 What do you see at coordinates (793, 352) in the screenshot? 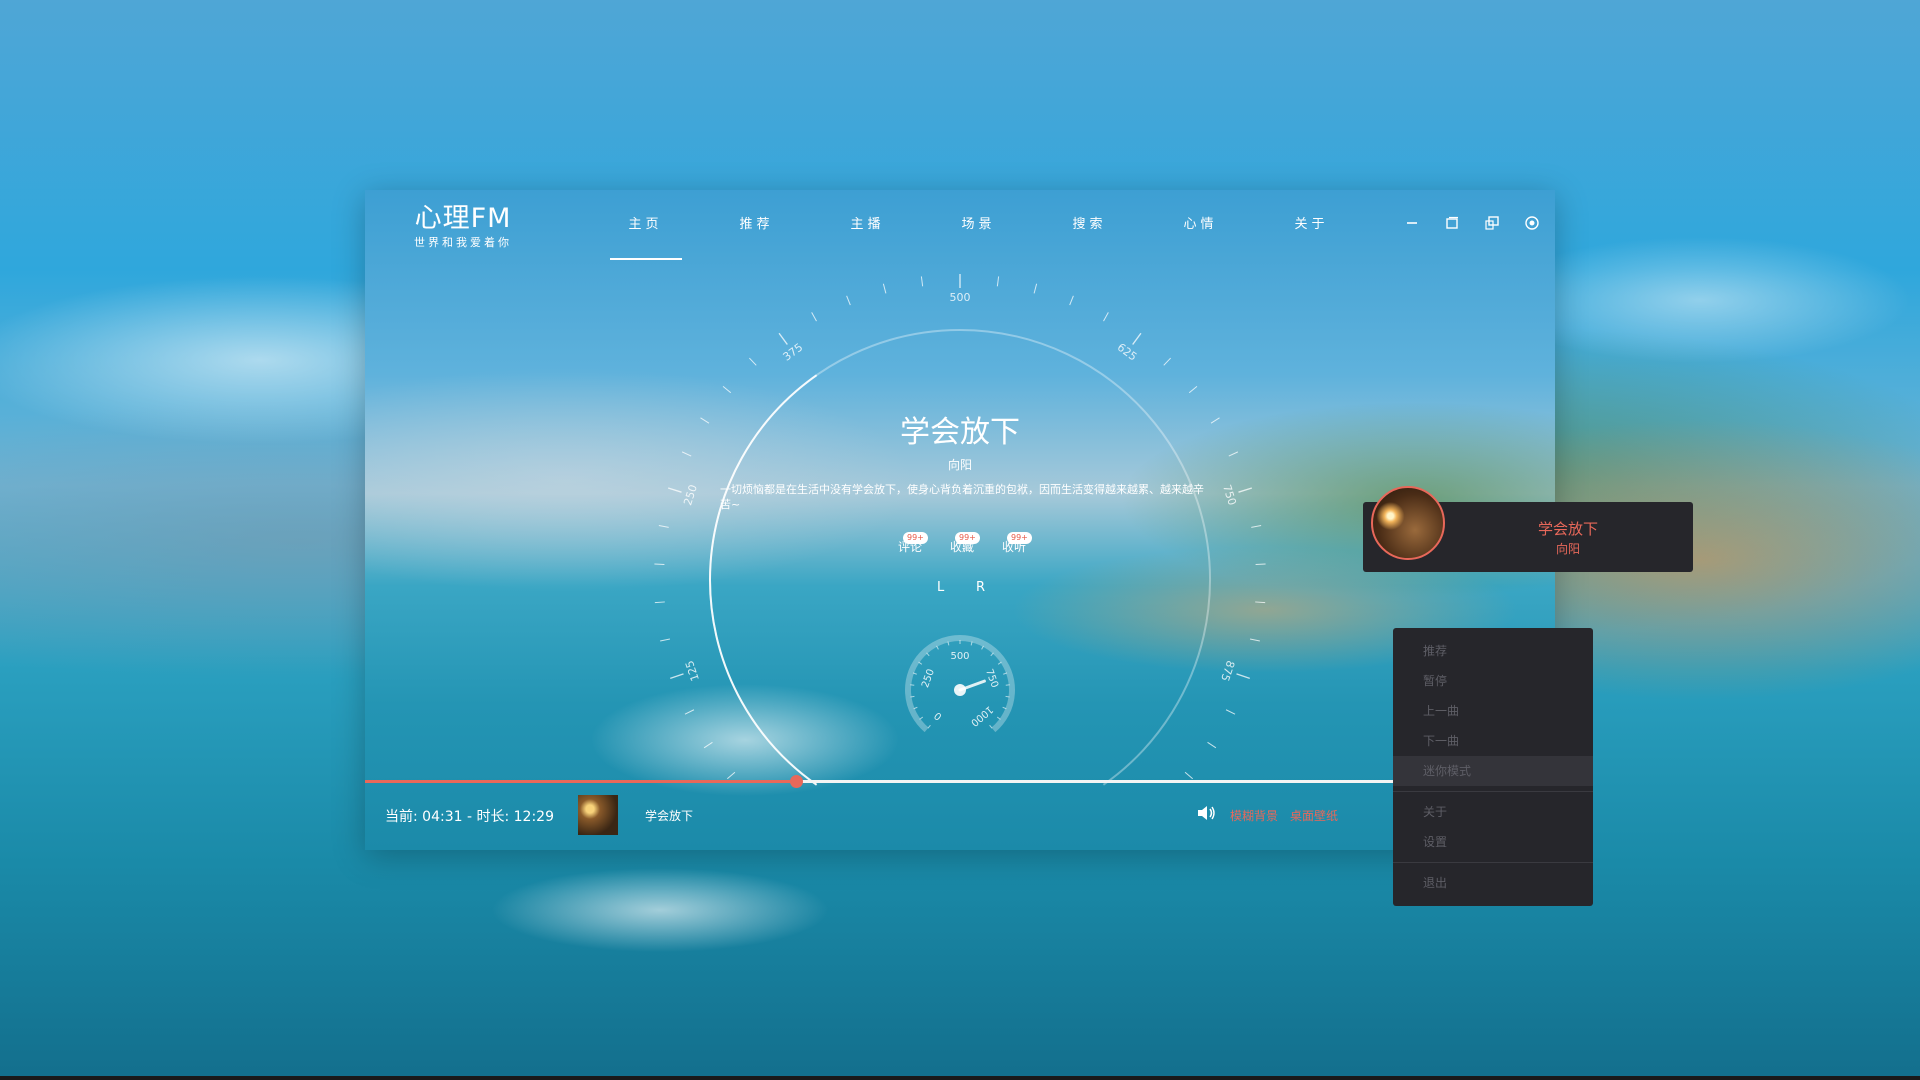
I see `gauge-tick-label: 375` at bounding box center [793, 352].